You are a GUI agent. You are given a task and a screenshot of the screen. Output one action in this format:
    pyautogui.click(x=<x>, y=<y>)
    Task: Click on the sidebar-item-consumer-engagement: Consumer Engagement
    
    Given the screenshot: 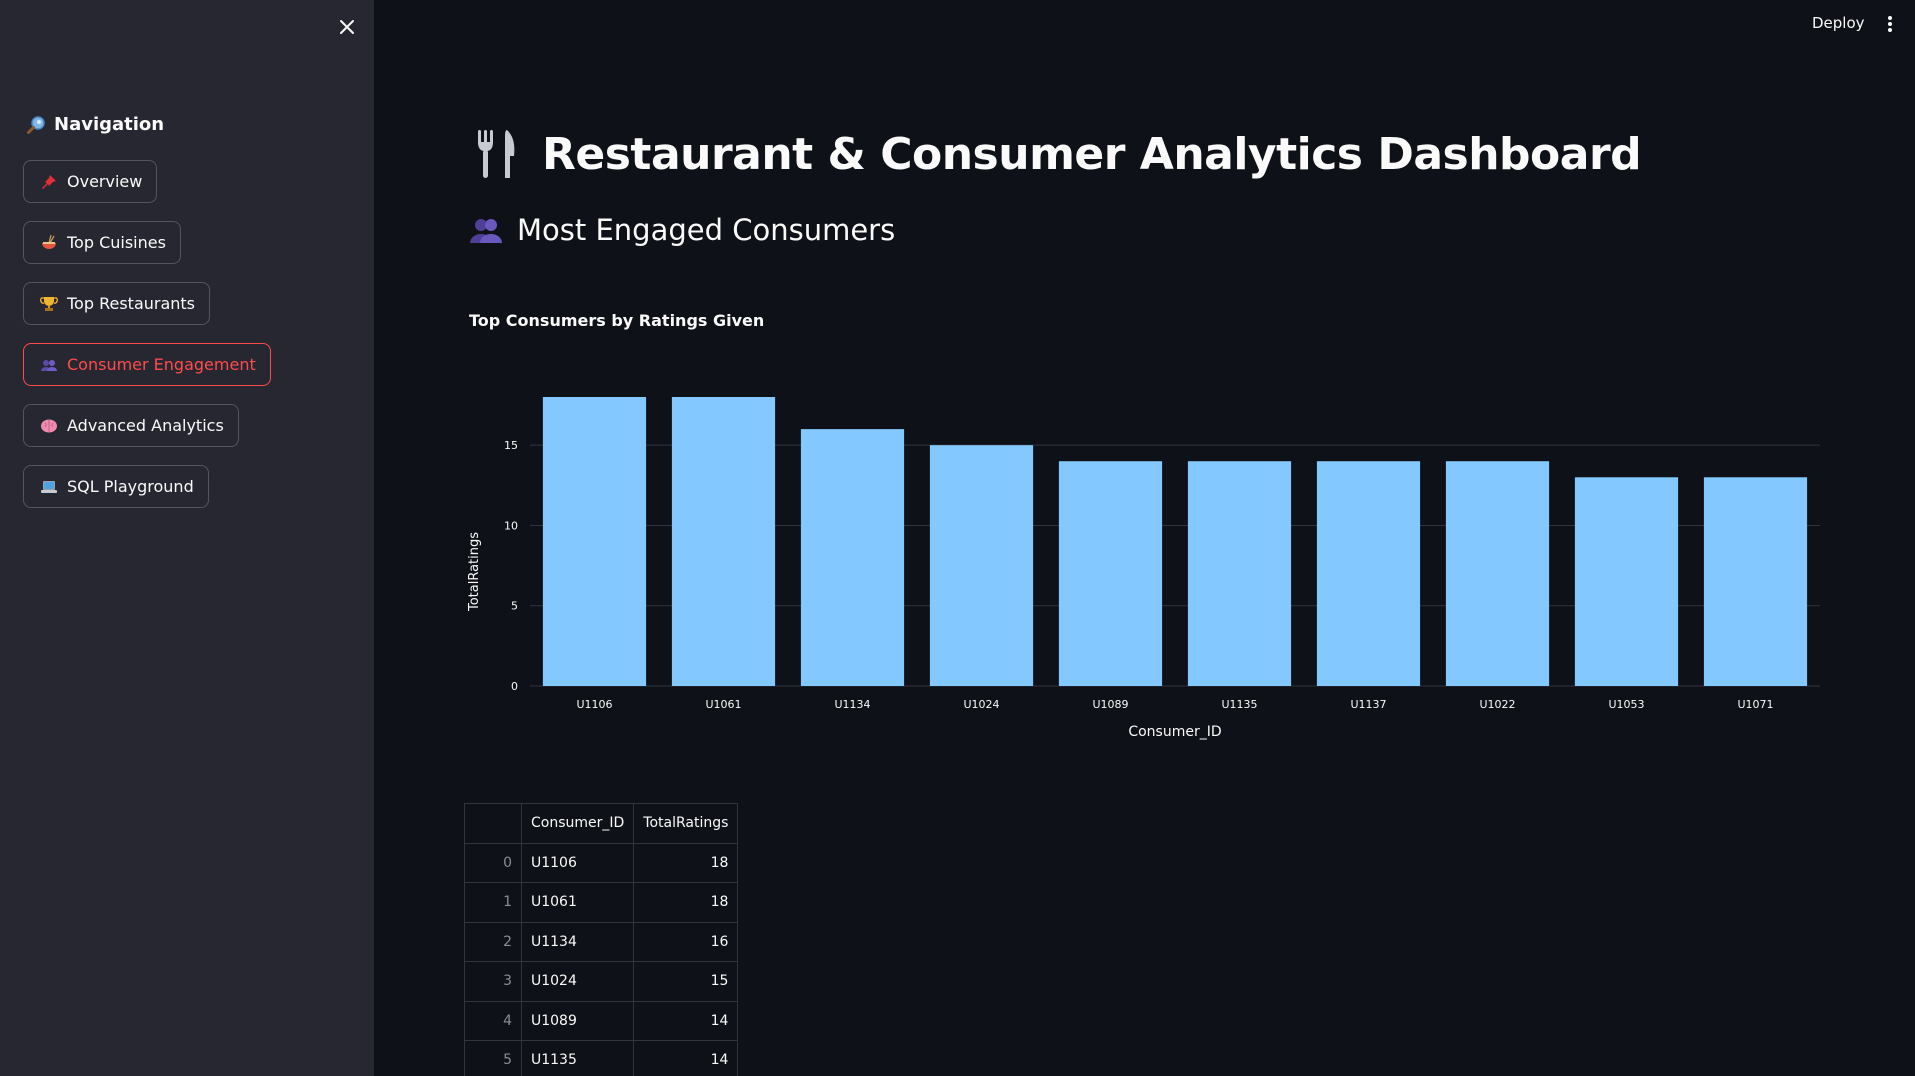 What is the action you would take?
    pyautogui.click(x=147, y=364)
    